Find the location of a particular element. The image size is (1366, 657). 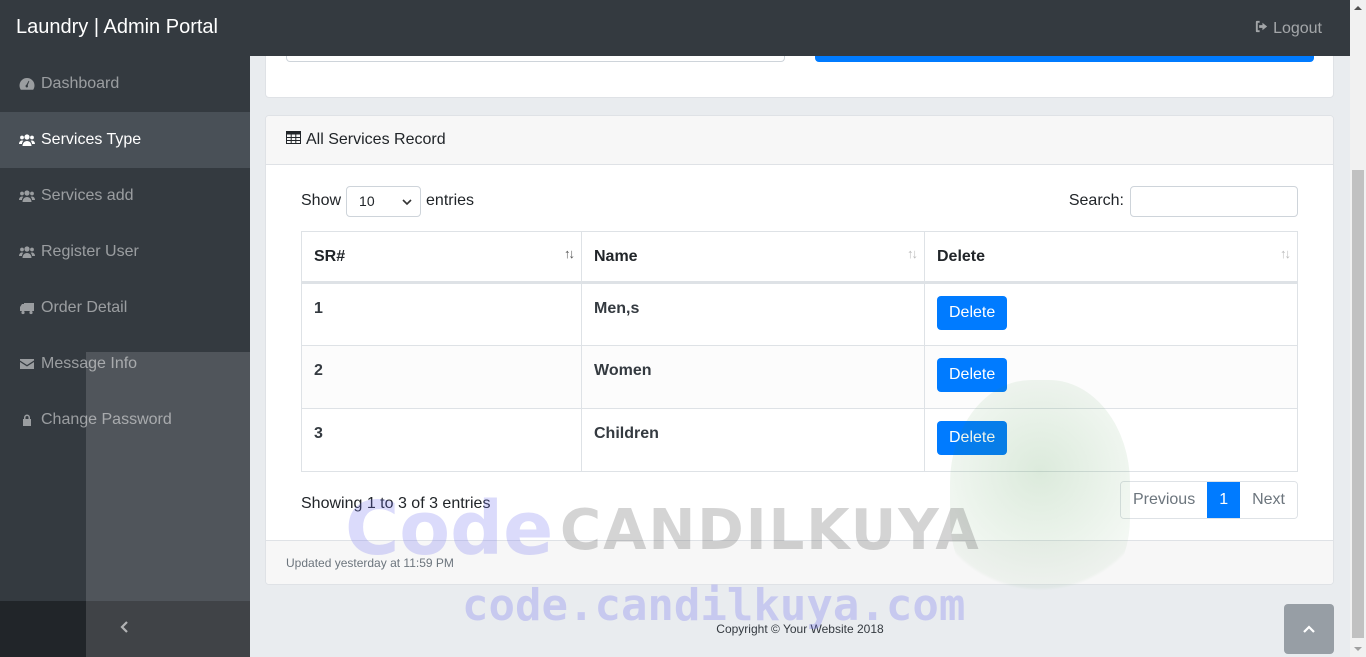

table-info: Showing 1 to 3 of 3 entries is located at coordinates (396, 503).